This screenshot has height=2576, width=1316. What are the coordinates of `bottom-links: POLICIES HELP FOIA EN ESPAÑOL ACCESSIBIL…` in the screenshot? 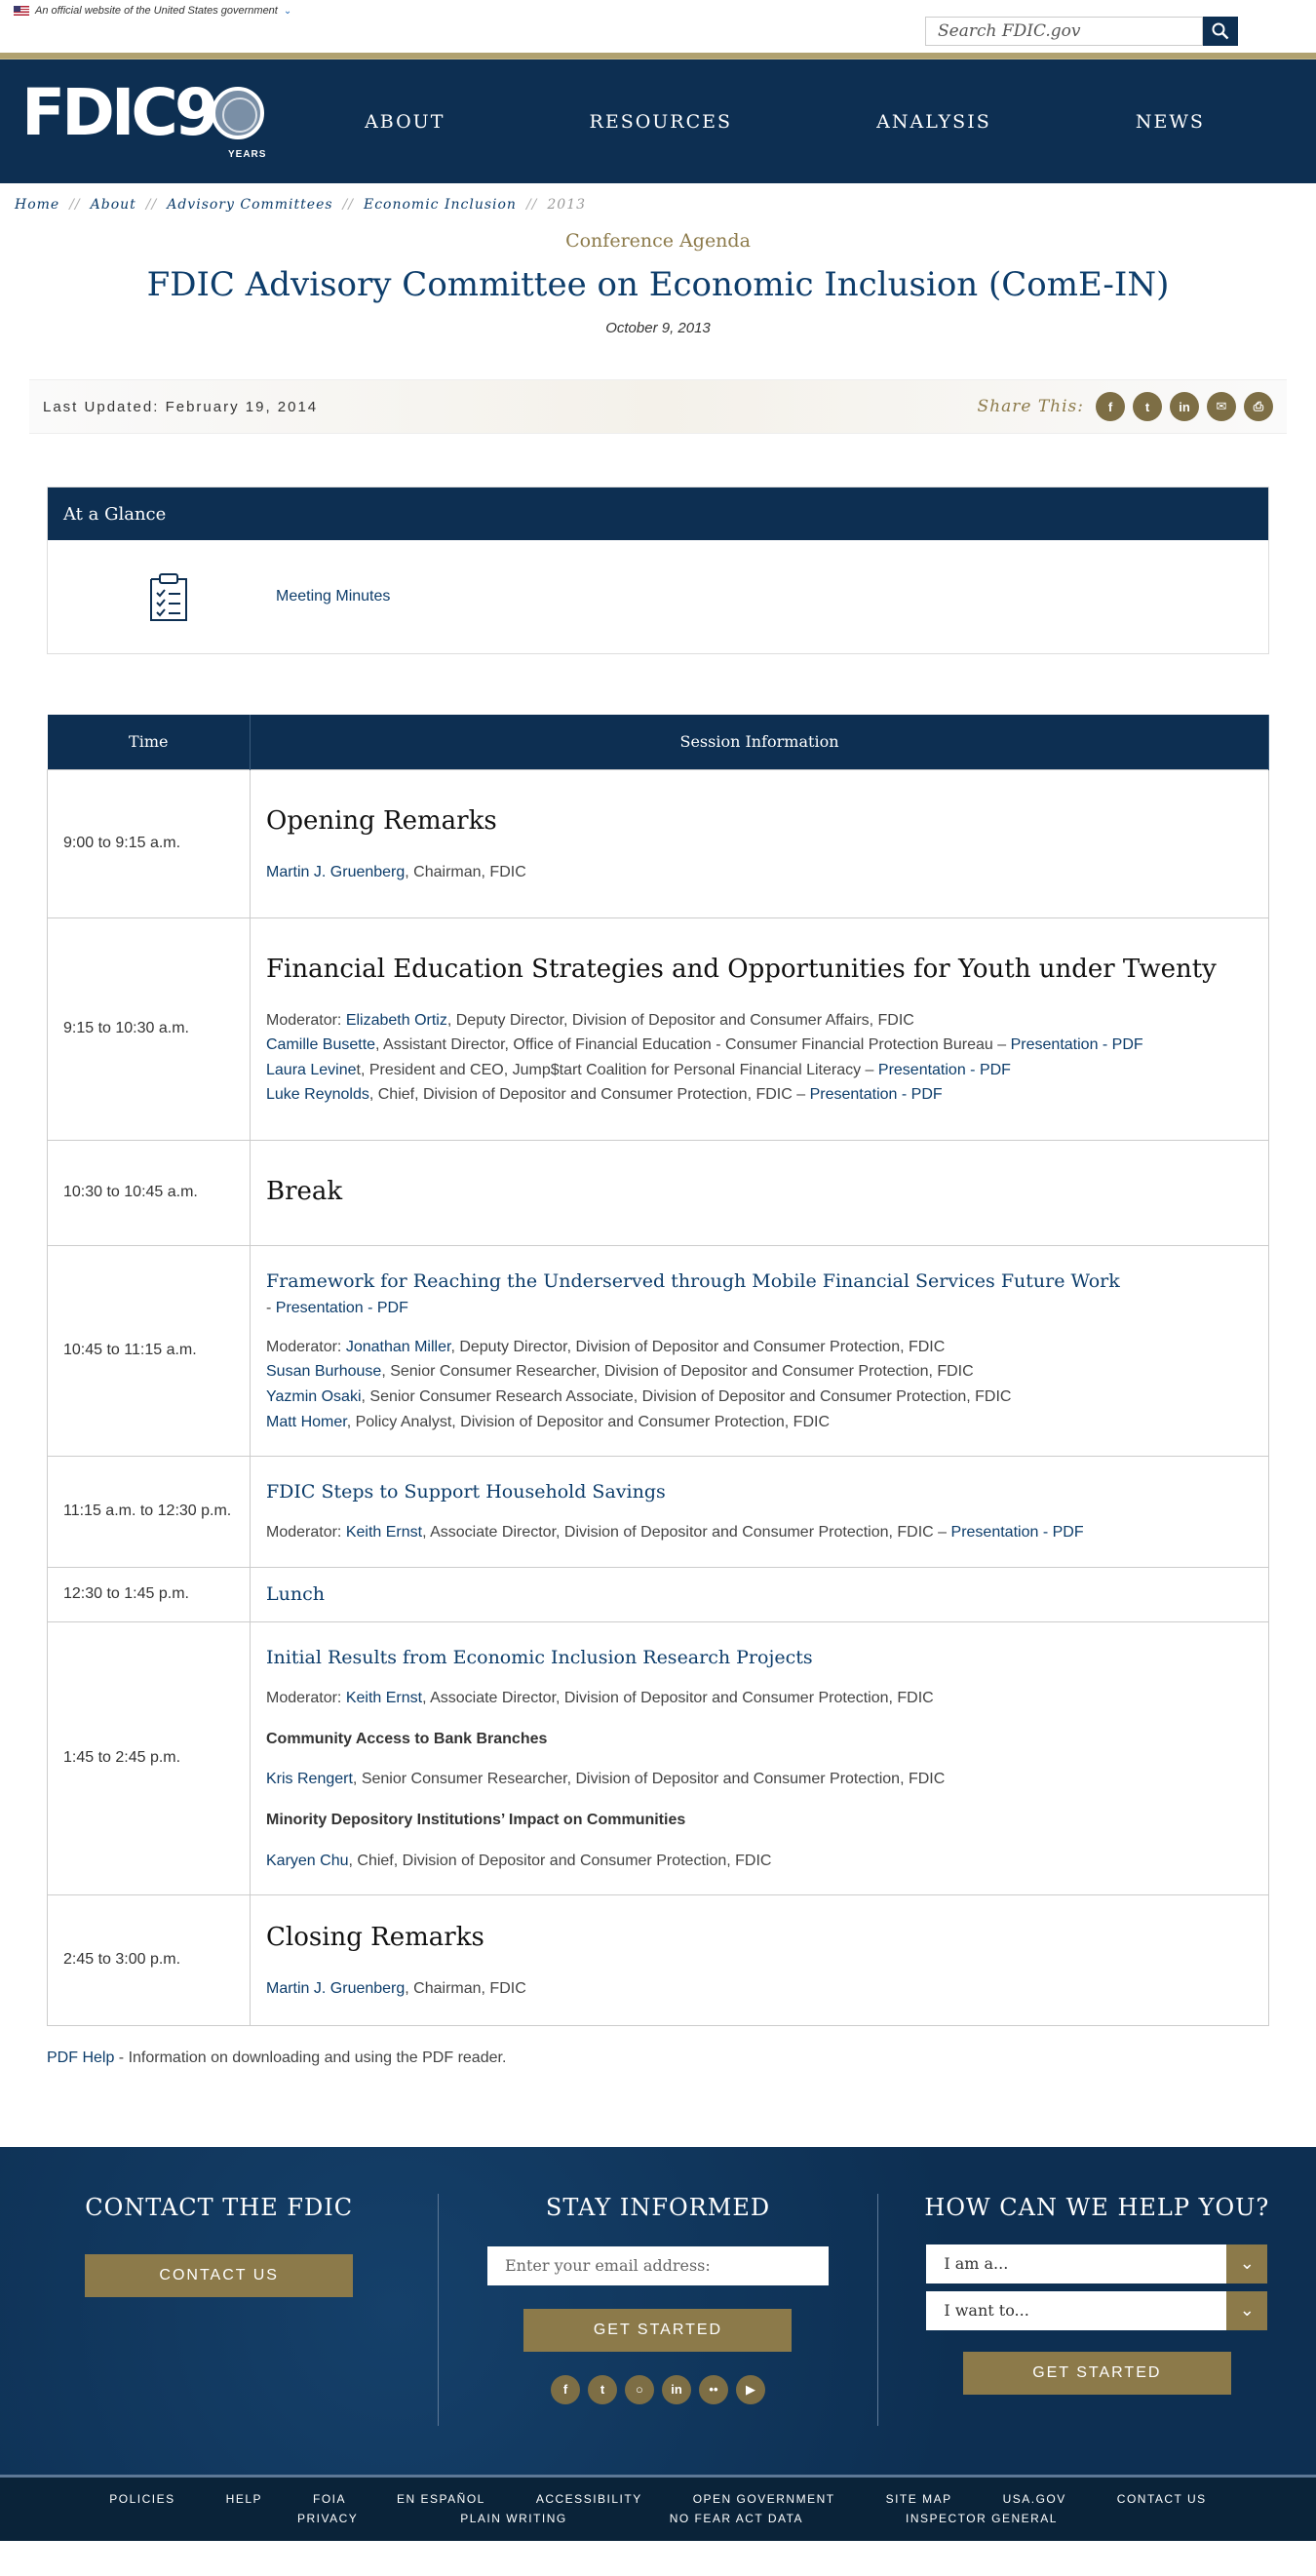 It's located at (658, 2507).